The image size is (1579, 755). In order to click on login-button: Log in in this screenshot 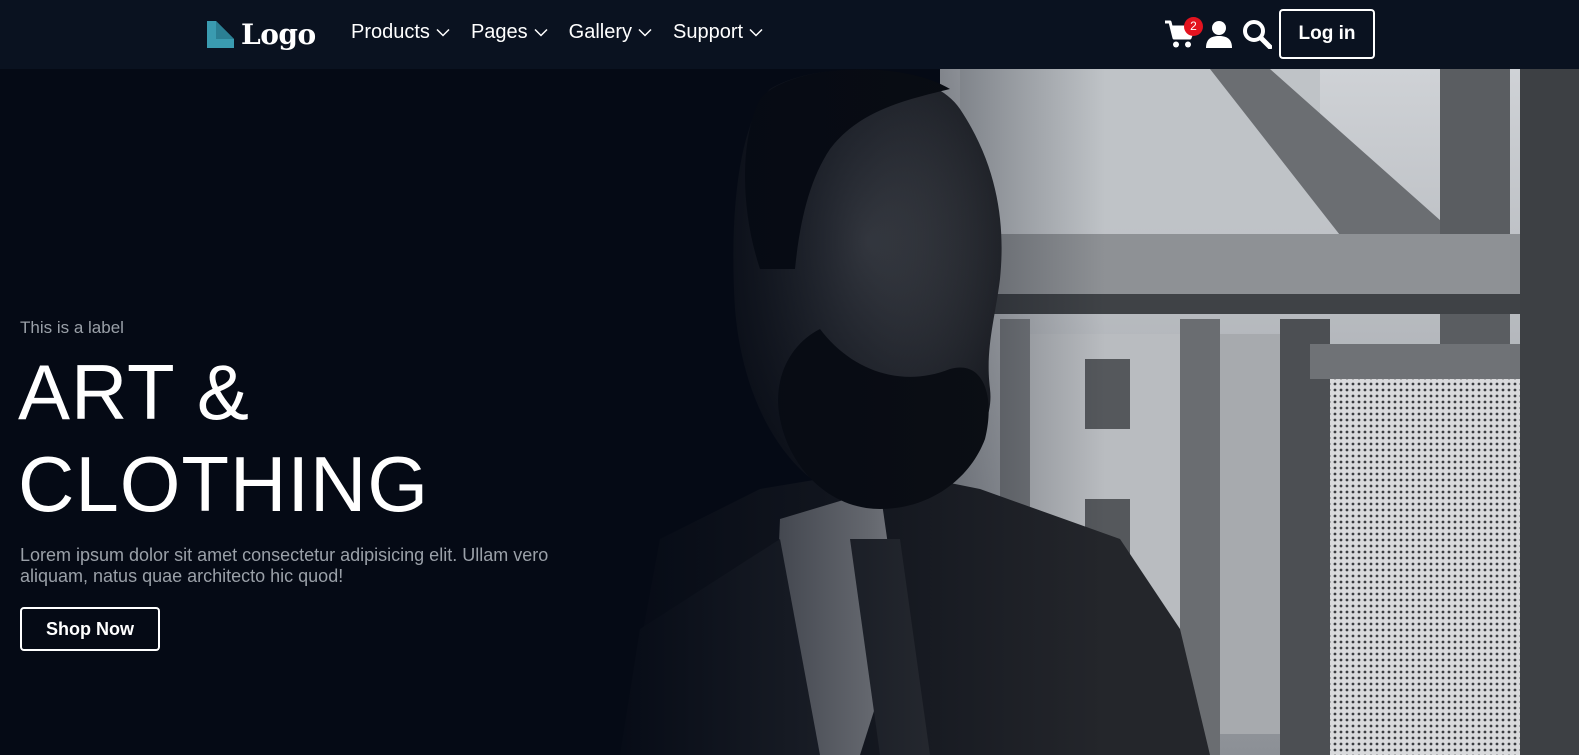, I will do `click(1327, 34)`.